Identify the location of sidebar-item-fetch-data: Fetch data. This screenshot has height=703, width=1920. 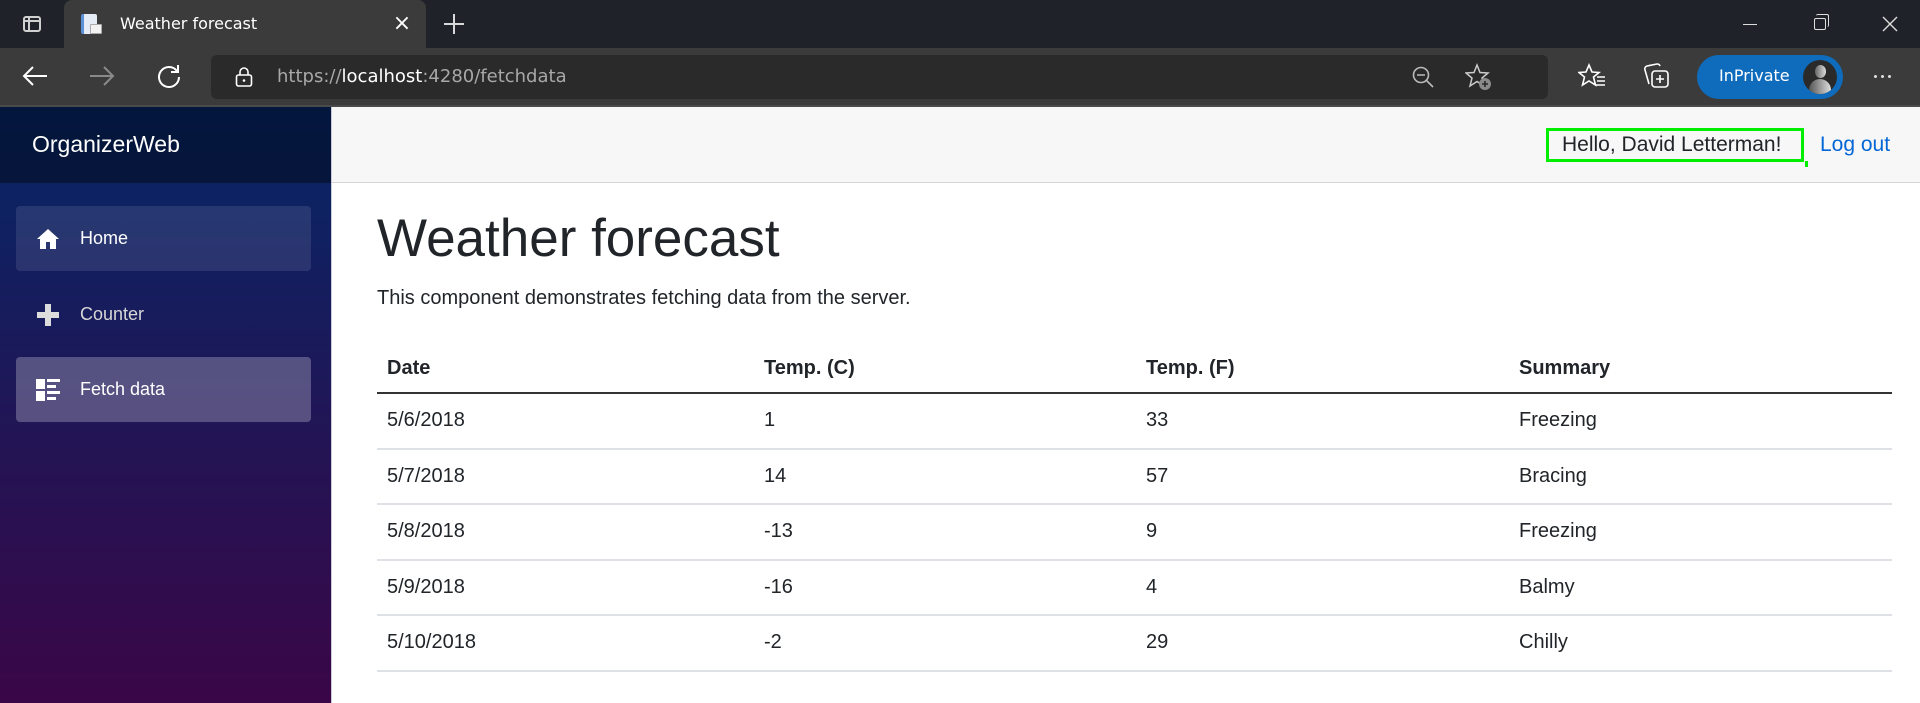
(163, 389).